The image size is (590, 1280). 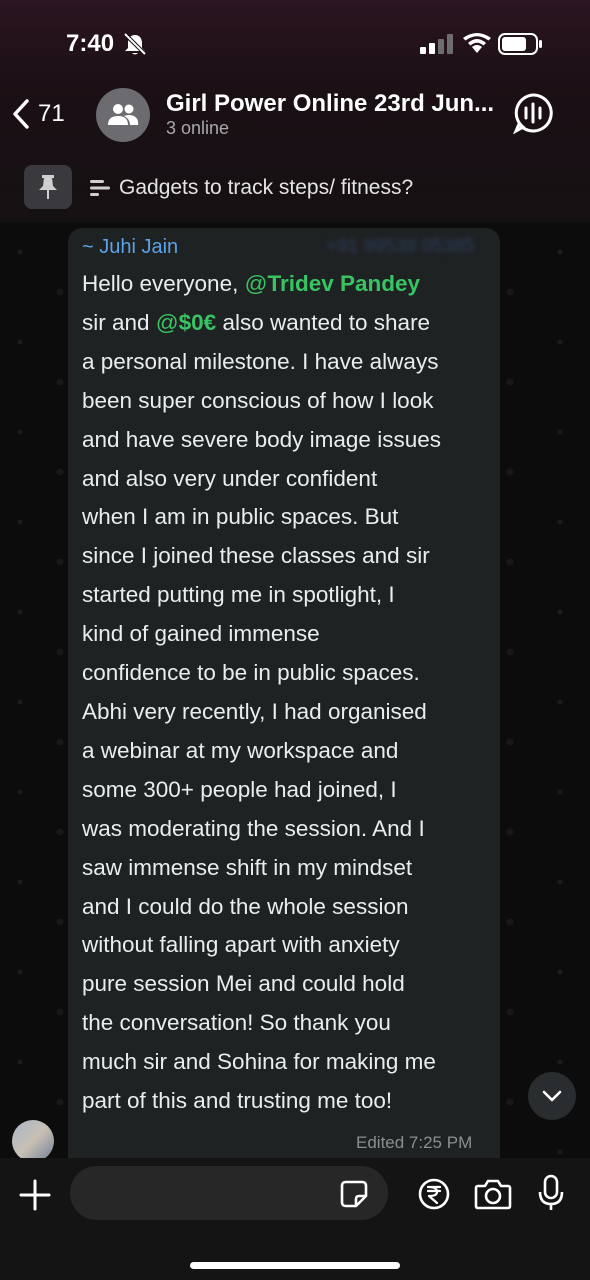 I want to click on message-line: since I joined these classes and sir, so click(x=256, y=556).